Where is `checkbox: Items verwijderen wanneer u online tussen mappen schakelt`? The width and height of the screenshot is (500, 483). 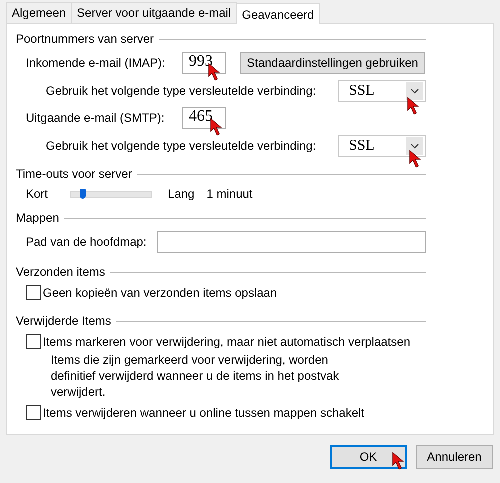
checkbox: Items verwijderen wanneer u online tussen mappen schakelt is located at coordinates (226, 412).